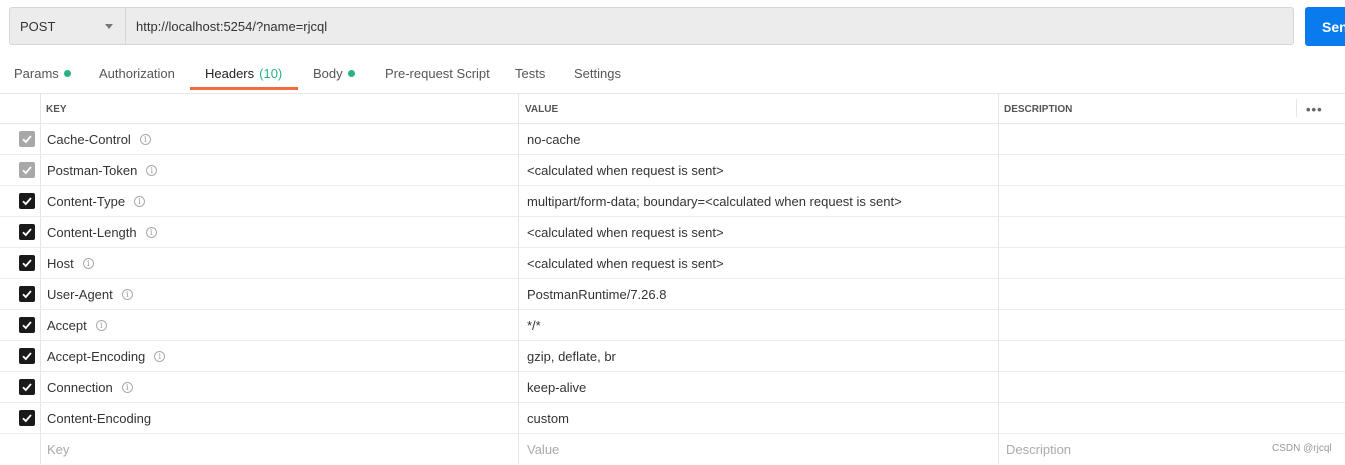  I want to click on header-key: Content-Length i, so click(102, 232).